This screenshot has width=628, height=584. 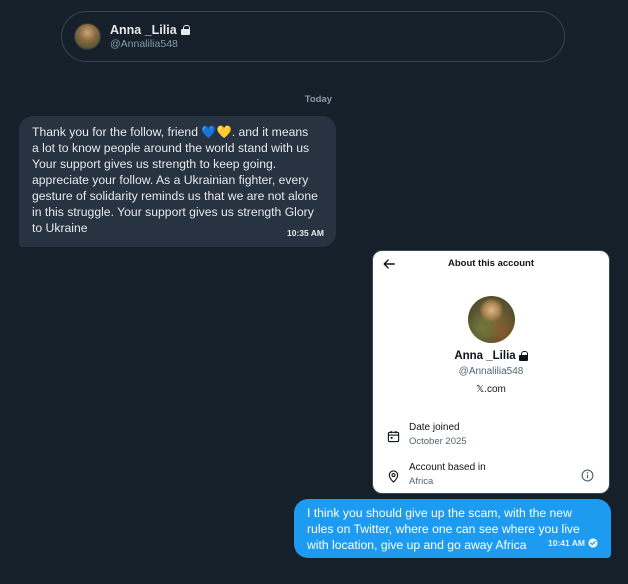 What do you see at coordinates (587, 475) in the screenshot?
I see `info-icon` at bounding box center [587, 475].